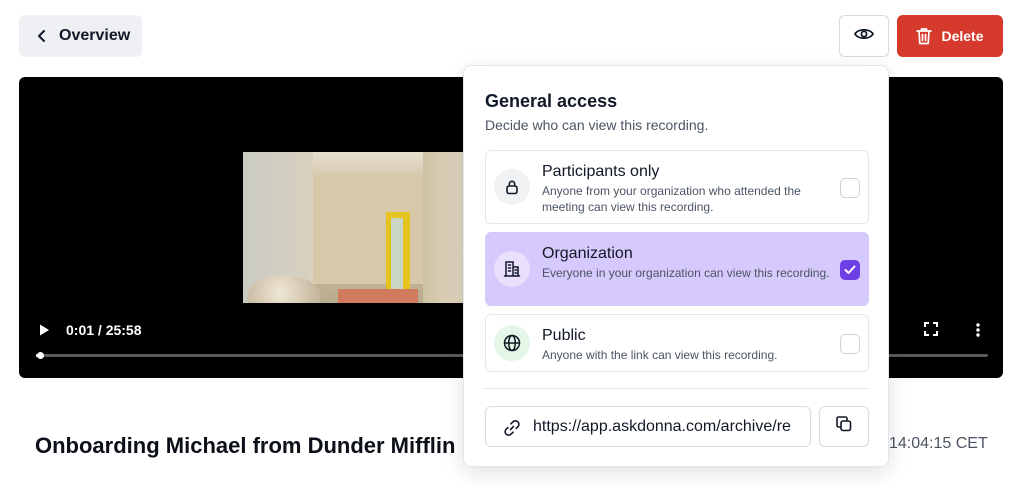 The image size is (1023, 487). I want to click on checkmark-icon, so click(850, 269).